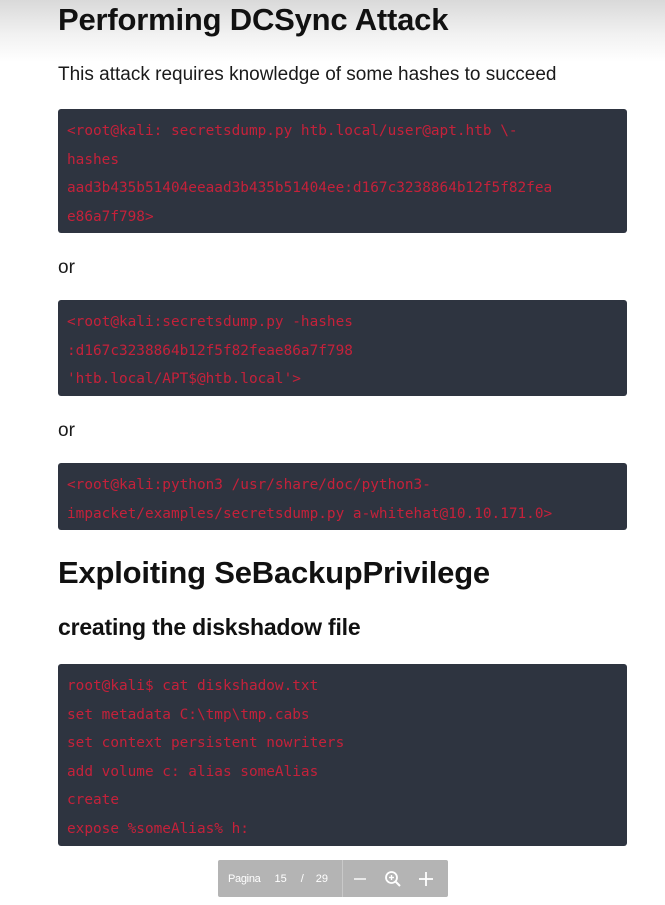 This screenshot has height=905, width=665. I want to click on code-line: set context persistent nowriters, so click(206, 743).